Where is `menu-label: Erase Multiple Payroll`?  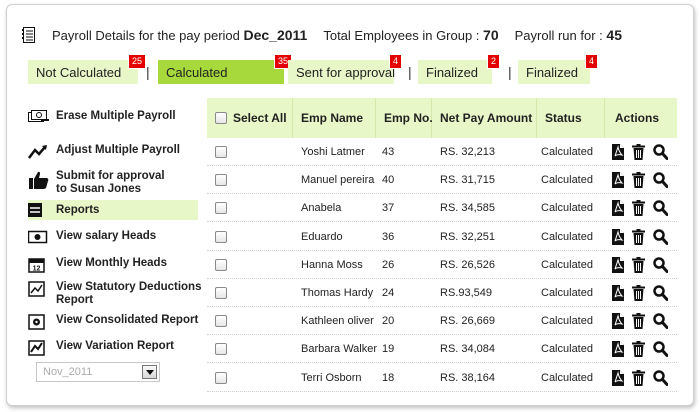 menu-label: Erase Multiple Payroll is located at coordinates (116, 116).